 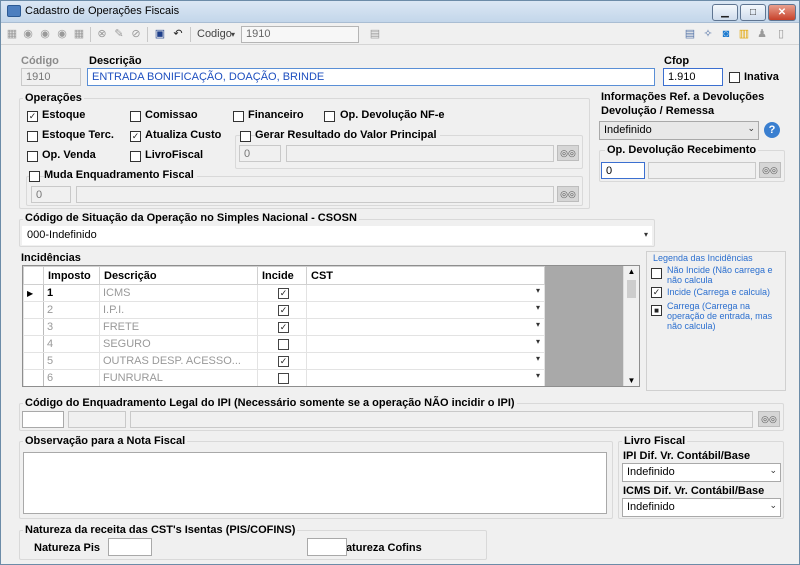 What do you see at coordinates (71, 275) in the screenshot?
I see `column-imposto: Imposto` at bounding box center [71, 275].